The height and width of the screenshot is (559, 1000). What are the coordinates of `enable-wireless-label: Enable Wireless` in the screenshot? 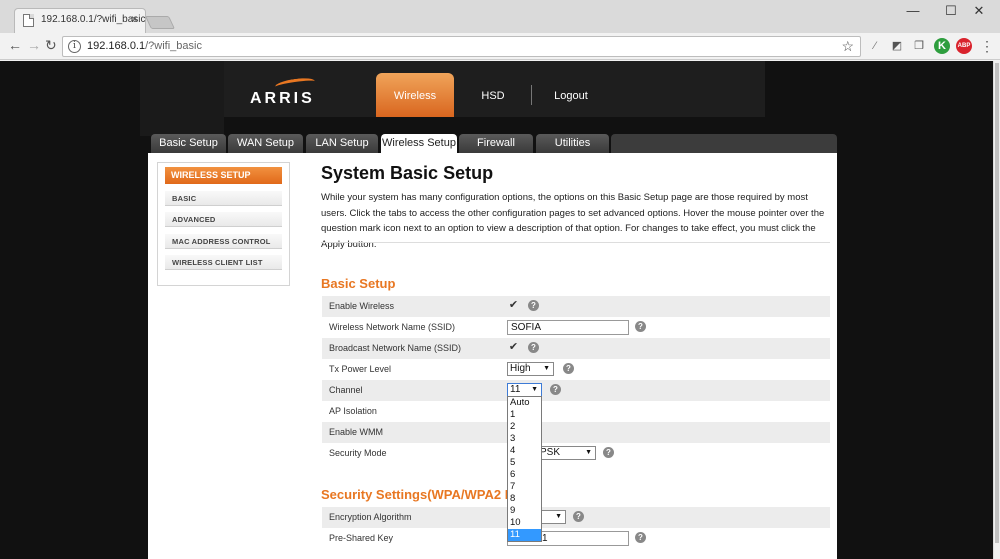 It's located at (362, 306).